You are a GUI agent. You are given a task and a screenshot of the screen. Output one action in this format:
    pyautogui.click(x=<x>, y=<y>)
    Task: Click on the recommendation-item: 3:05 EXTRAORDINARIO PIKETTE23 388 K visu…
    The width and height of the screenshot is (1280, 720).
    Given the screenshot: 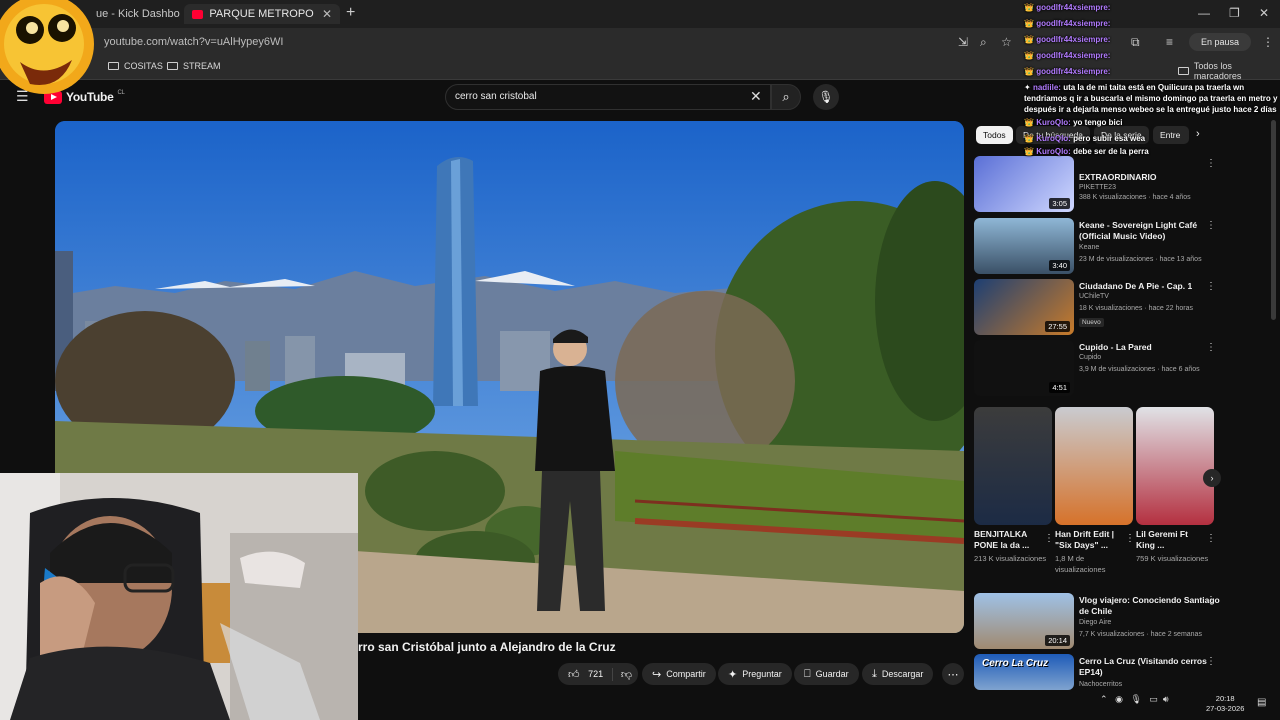 What is the action you would take?
    pyautogui.click(x=1122, y=184)
    